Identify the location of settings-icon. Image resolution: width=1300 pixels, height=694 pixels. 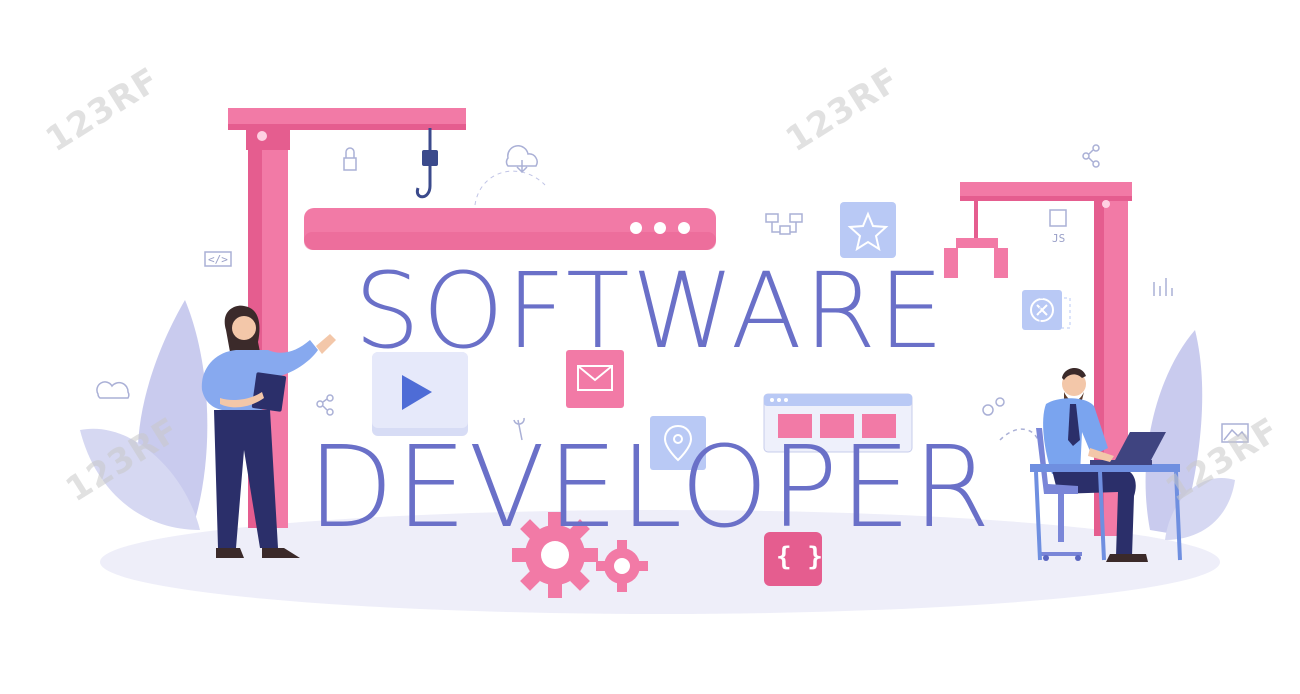
(988, 410).